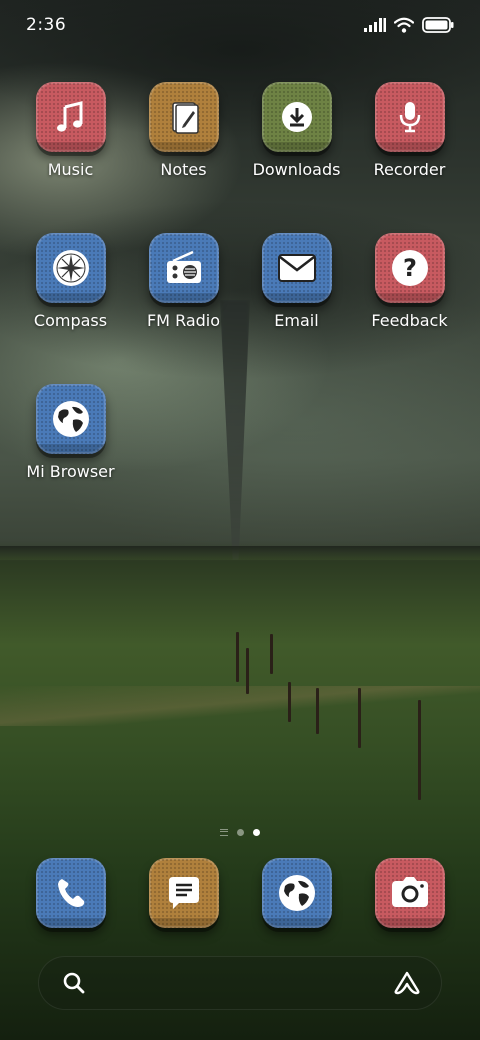 This screenshot has width=480, height=1040. I want to click on browser-app-icon, so click(296, 893).